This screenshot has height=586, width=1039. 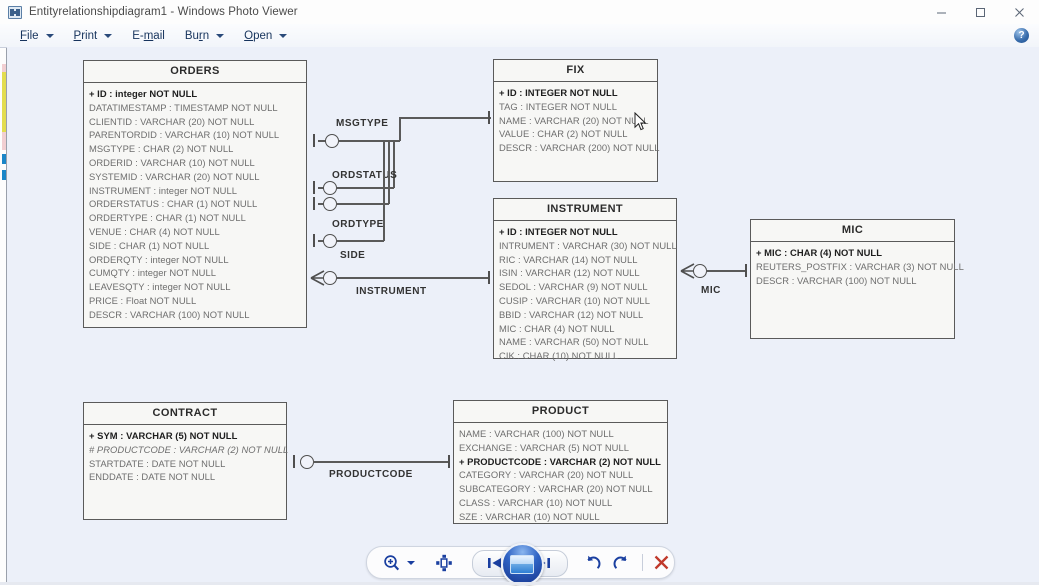 I want to click on er-table-title: MIC, so click(x=852, y=231).